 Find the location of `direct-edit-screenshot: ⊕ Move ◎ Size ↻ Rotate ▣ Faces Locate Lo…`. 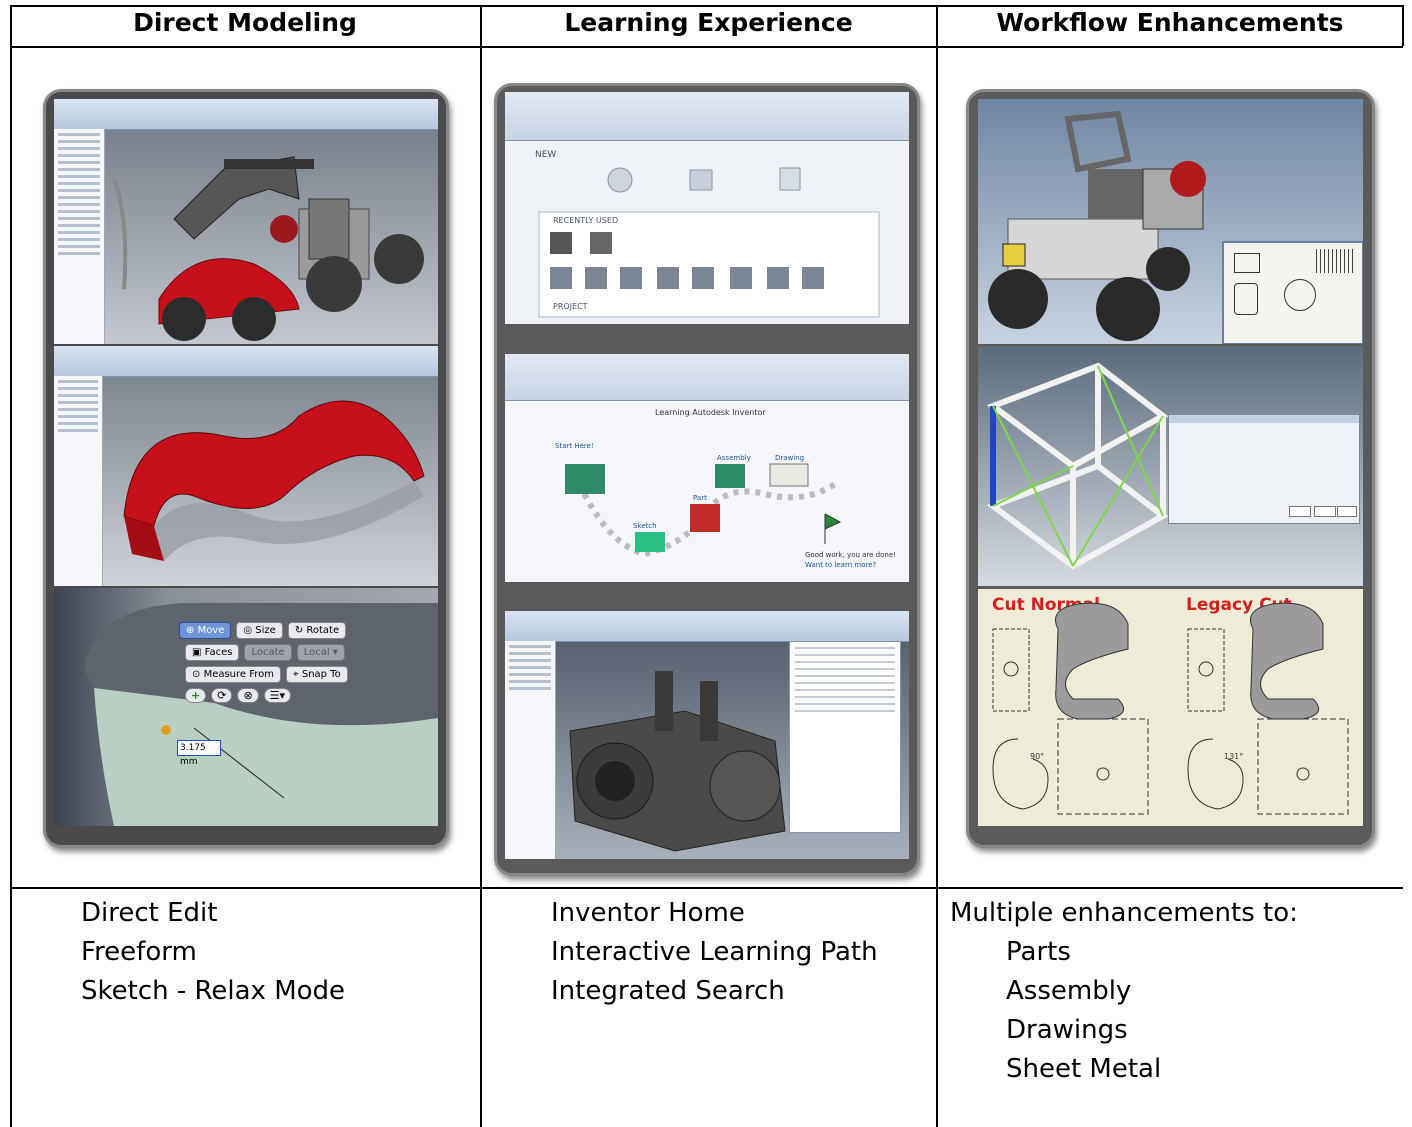

direct-edit-screenshot: ⊕ Move ◎ Size ↻ Rotate ▣ Faces Locate Lo… is located at coordinates (246, 707).